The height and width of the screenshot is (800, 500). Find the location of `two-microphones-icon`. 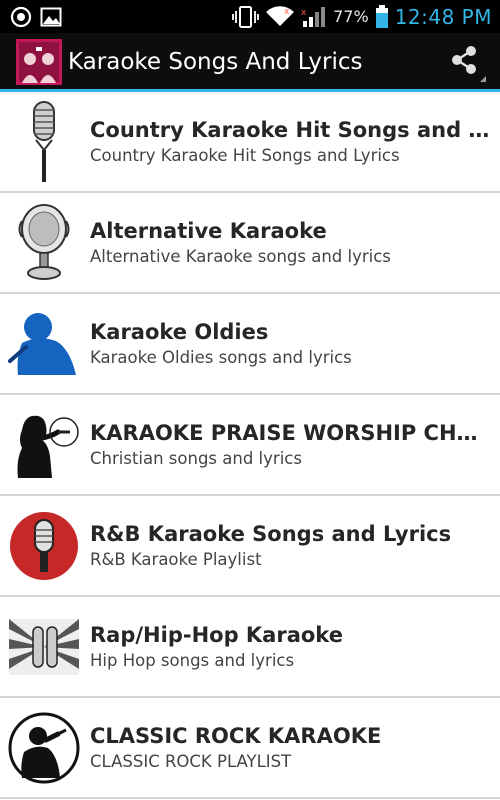

two-microphones-icon is located at coordinates (44, 647).